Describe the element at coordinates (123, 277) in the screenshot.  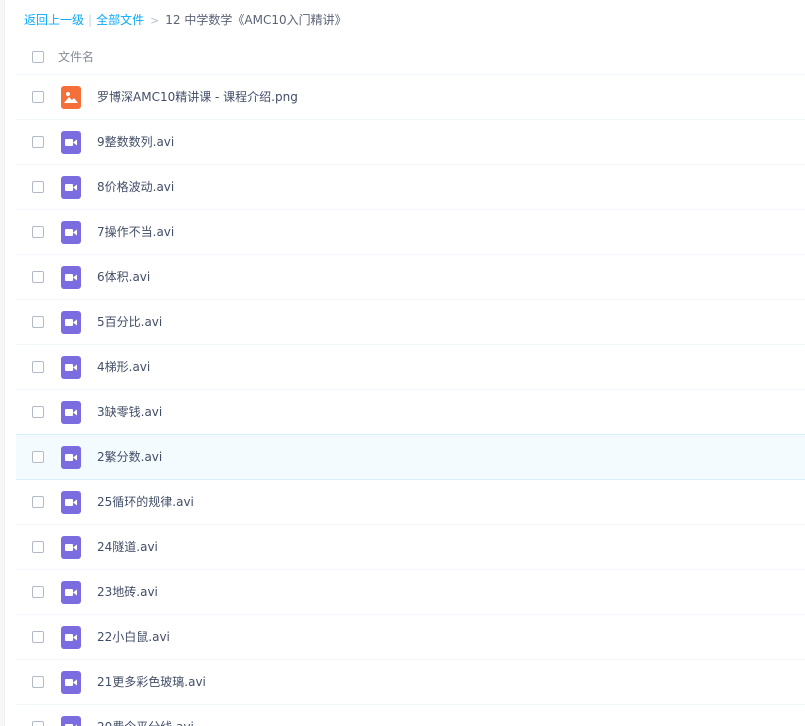
I see `file-name: 6体积.avi` at that location.